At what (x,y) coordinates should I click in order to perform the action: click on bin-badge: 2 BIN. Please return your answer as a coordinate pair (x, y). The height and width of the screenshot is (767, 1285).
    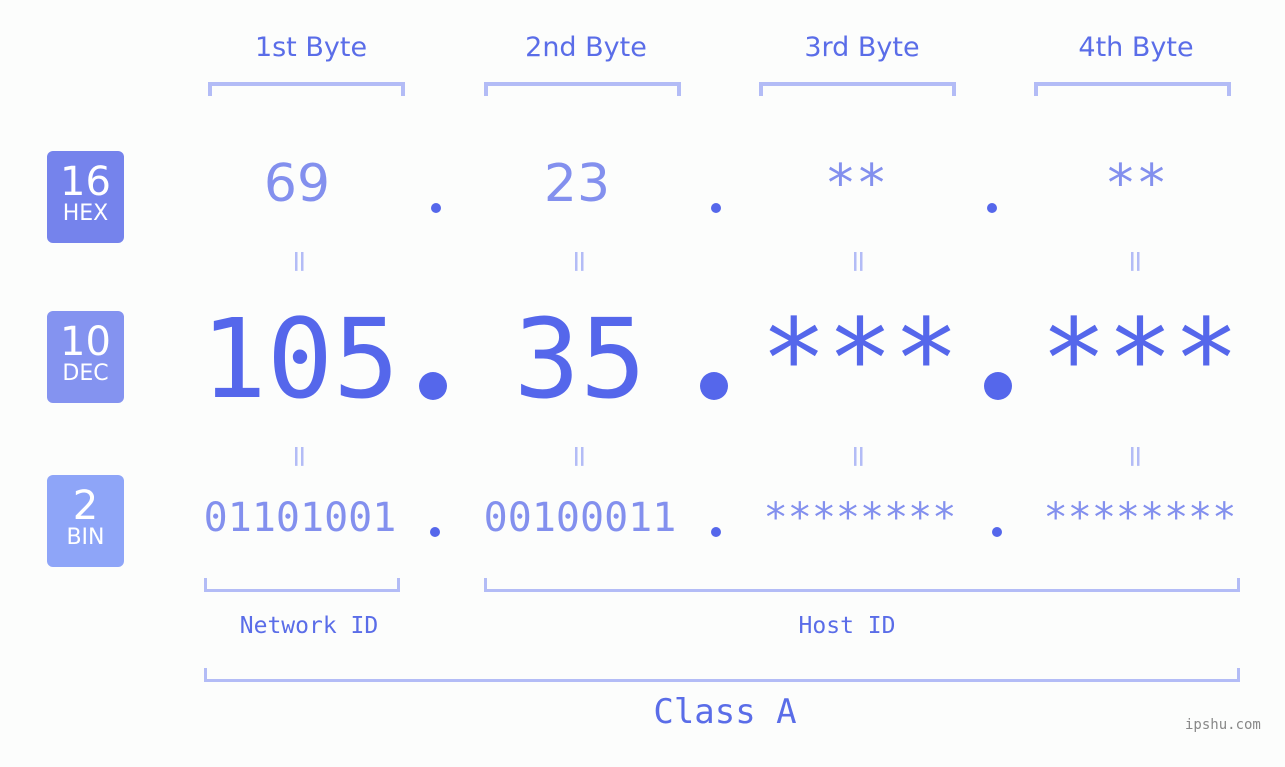
    Looking at the image, I should click on (85, 521).